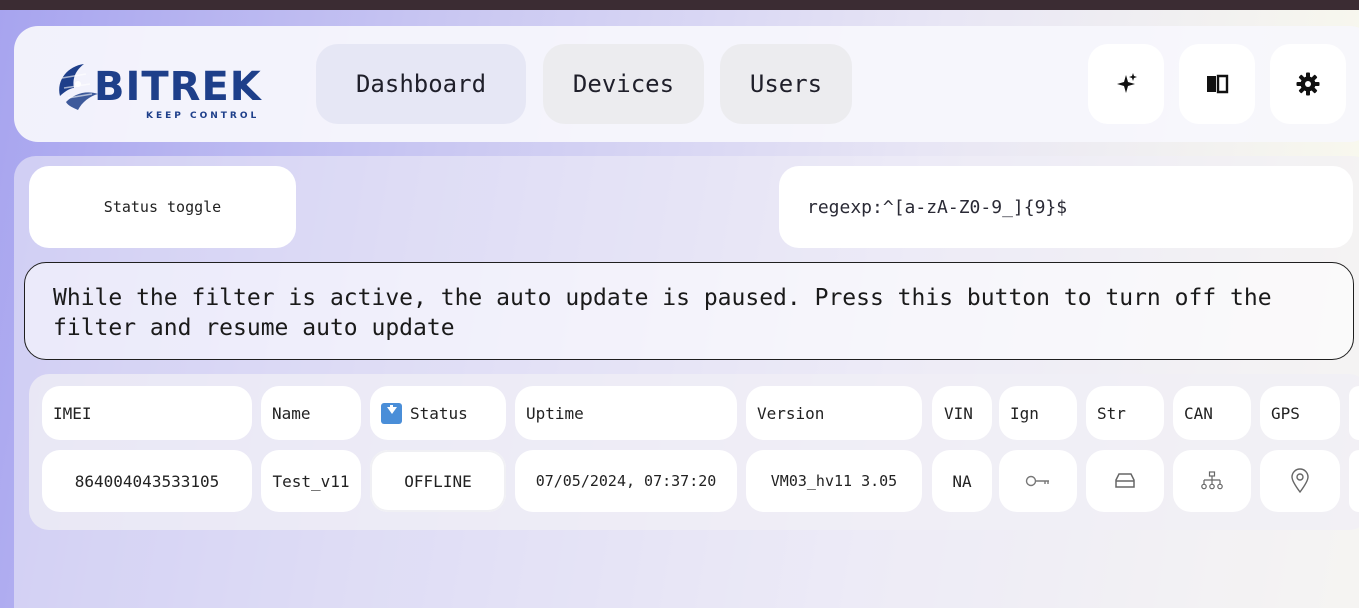 Image resolution: width=1359 pixels, height=608 pixels. I want to click on table-cell-imei: 864004043533105, so click(147, 481).